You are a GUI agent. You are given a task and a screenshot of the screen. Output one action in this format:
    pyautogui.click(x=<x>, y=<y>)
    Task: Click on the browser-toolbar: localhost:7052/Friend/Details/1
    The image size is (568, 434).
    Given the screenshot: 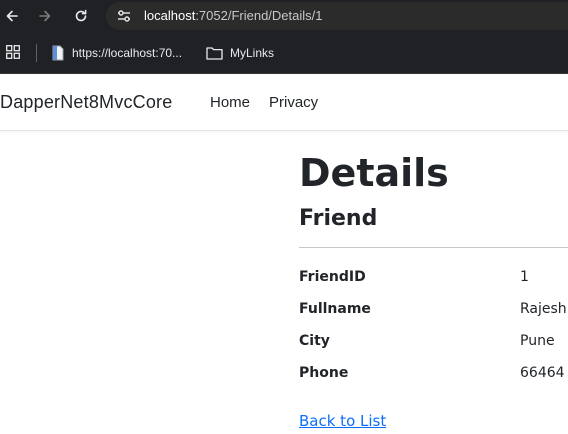 What is the action you would take?
    pyautogui.click(x=284, y=16)
    